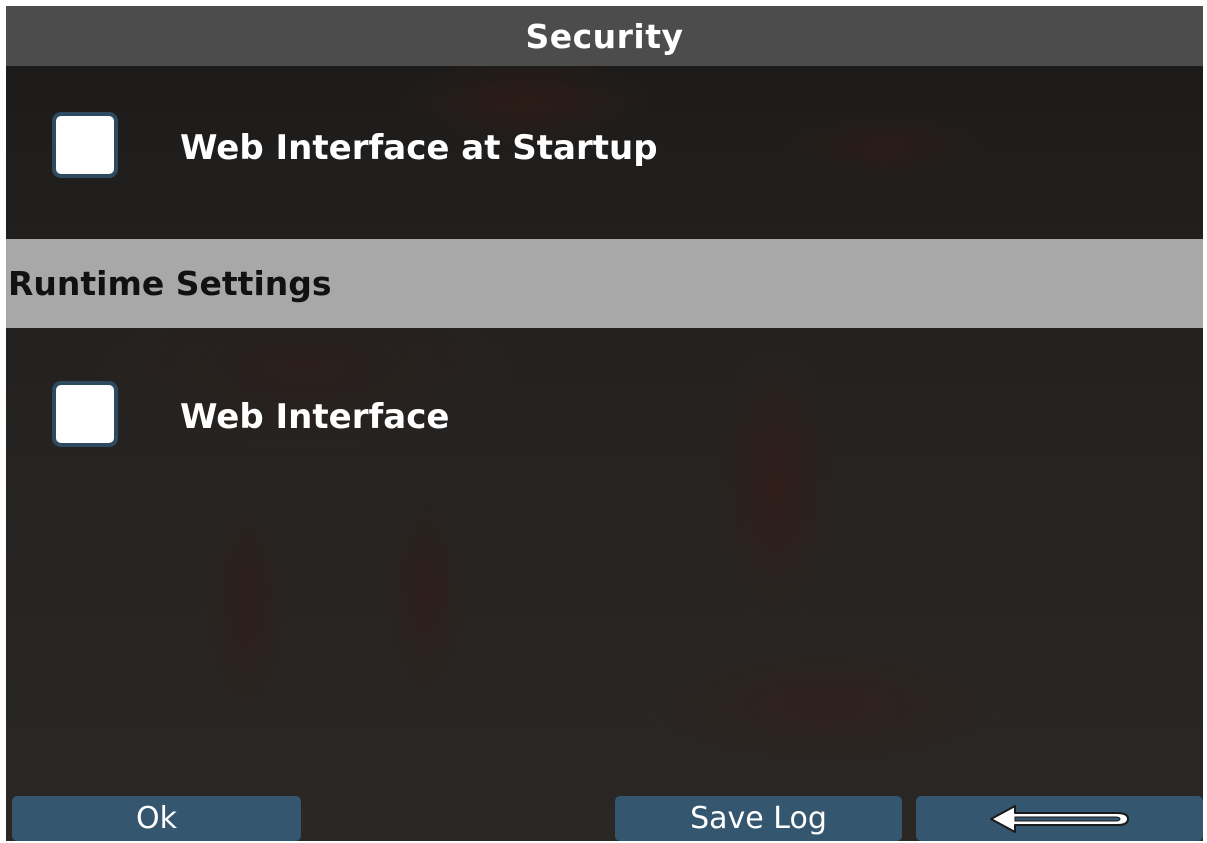 This screenshot has width=1207, height=843. I want to click on web-interface-startup-label: Web Interface at Startup, so click(419, 148).